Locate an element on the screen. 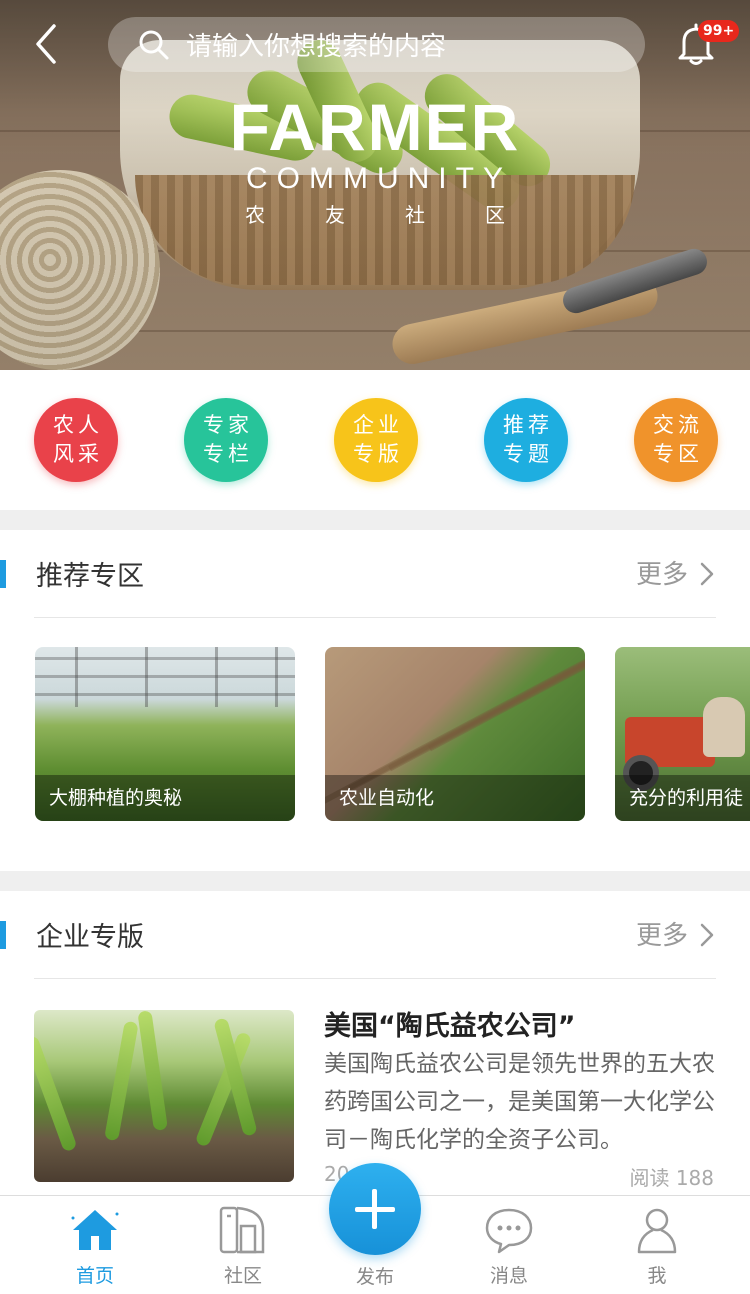 The width and height of the screenshot is (750, 1294). tab-messages: 消息 is located at coordinates (509, 1246).